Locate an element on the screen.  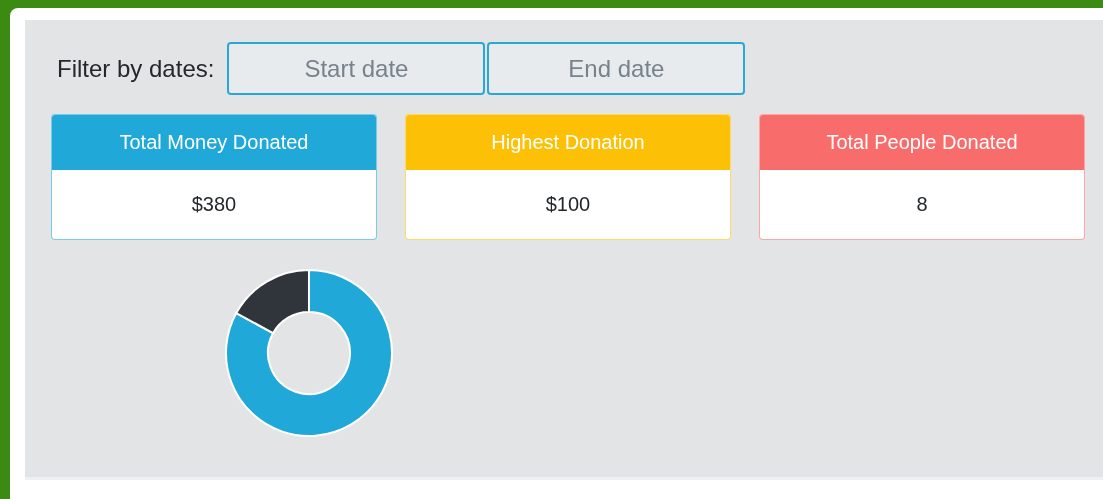
card-title: Highest Donation is located at coordinates (568, 142).